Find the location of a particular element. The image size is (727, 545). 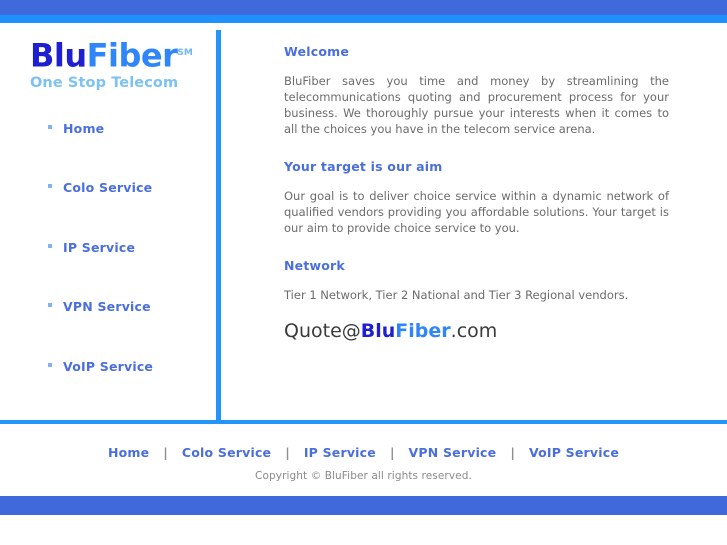

site-logo: BluFiberSM One Stop Telecom is located at coordinates (120, 64).